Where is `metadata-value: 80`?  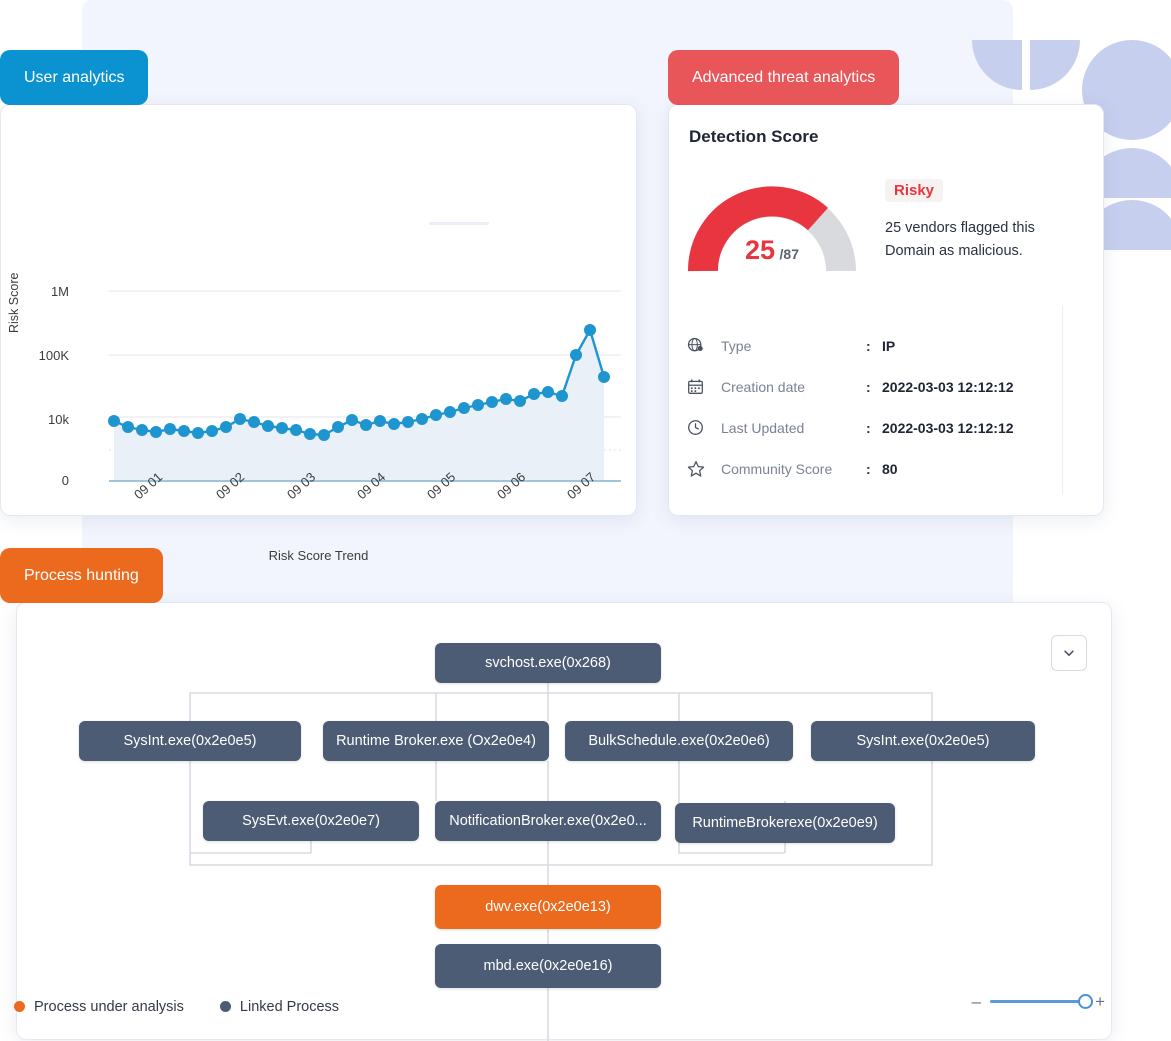
metadata-value: 80 is located at coordinates (890, 468).